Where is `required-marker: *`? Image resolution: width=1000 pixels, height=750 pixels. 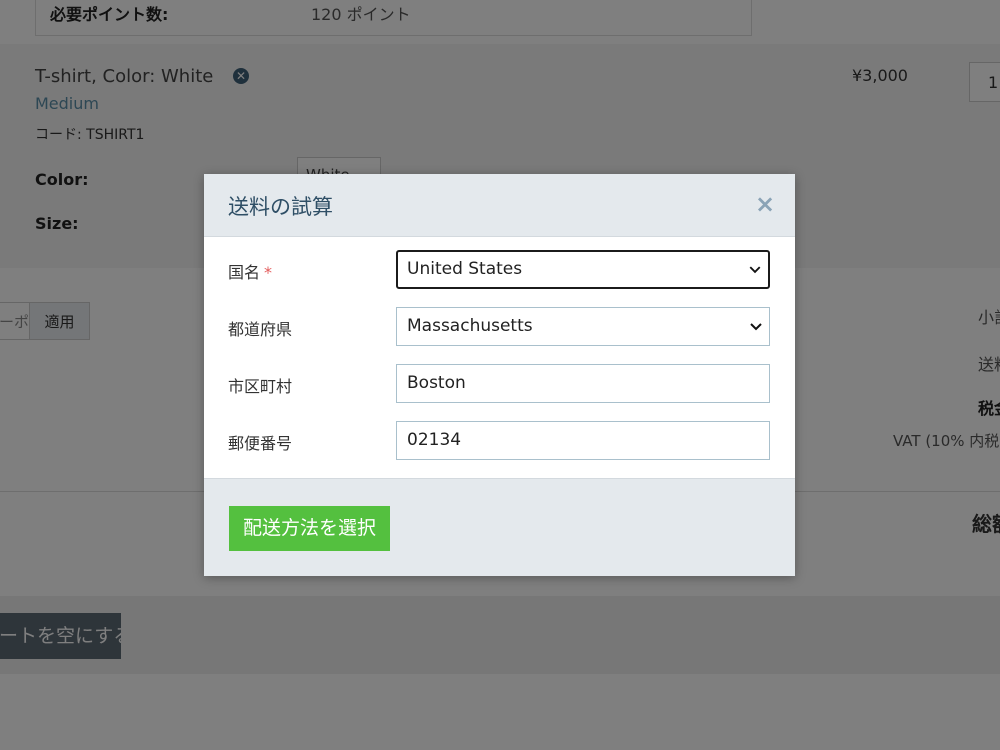
required-marker: * is located at coordinates (268, 272).